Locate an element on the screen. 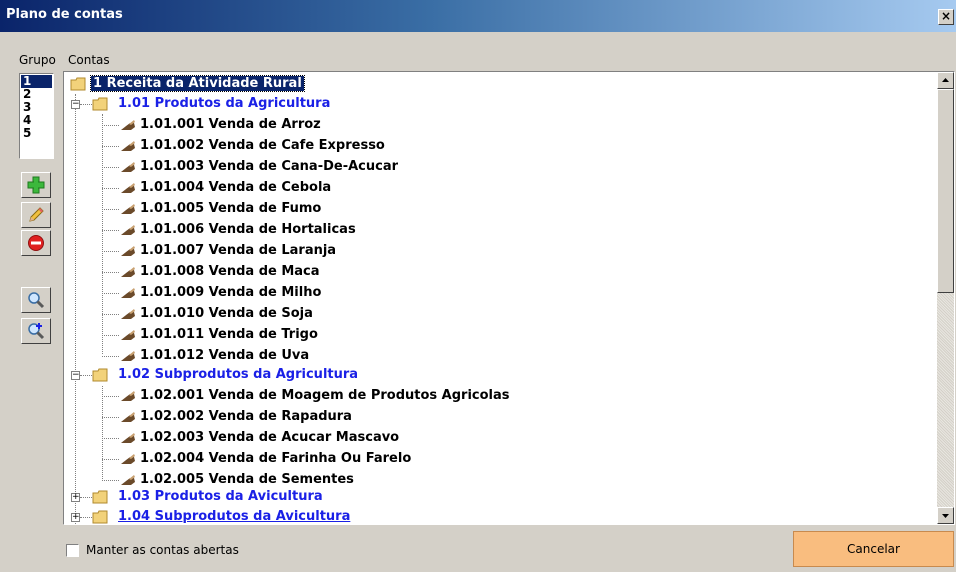  magnifier-icon is located at coordinates (36, 300).